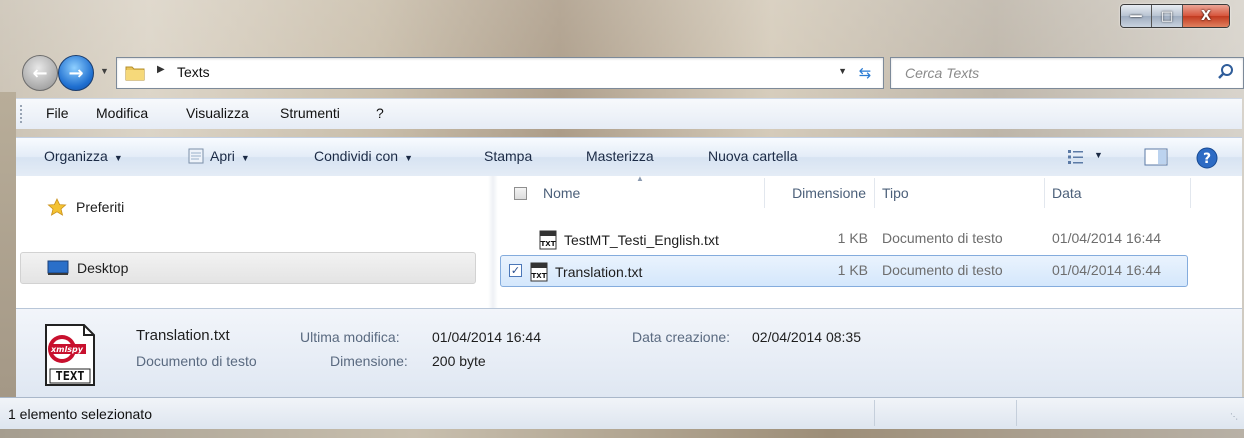  I want to click on address-bar: ▶ Texts ▼ ⇆, so click(500, 73).